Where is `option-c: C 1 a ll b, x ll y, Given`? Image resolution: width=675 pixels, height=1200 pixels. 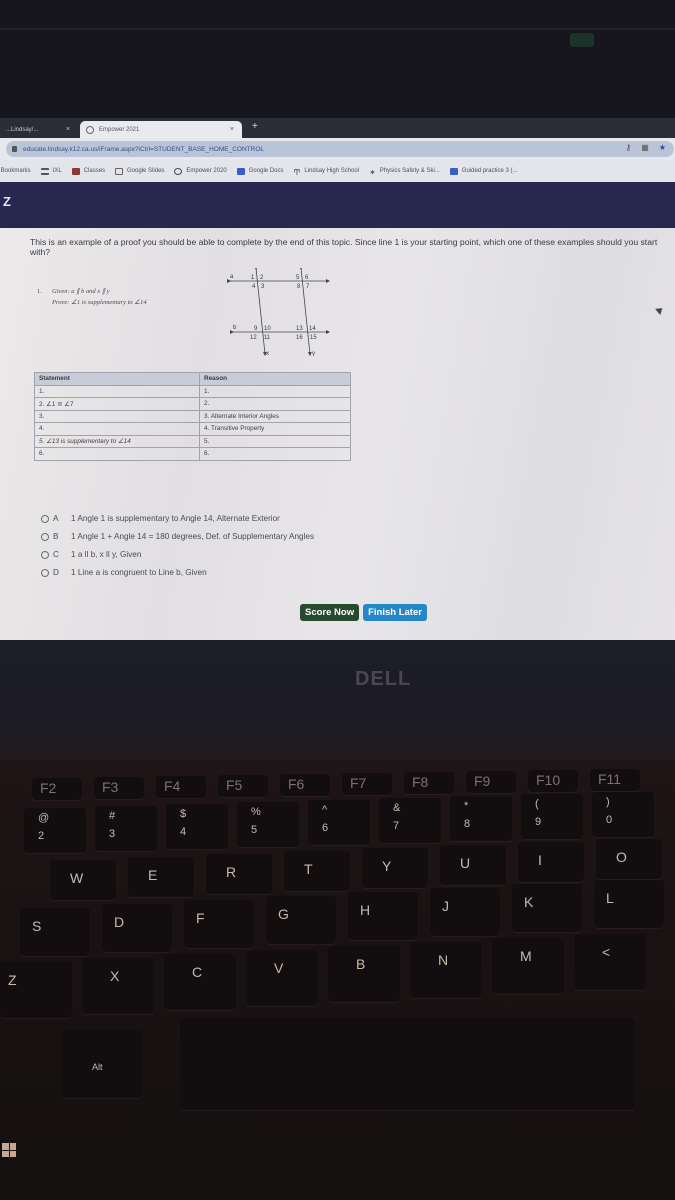
option-c: C 1 a ll b, x ll y, Given is located at coordinates (177, 554).